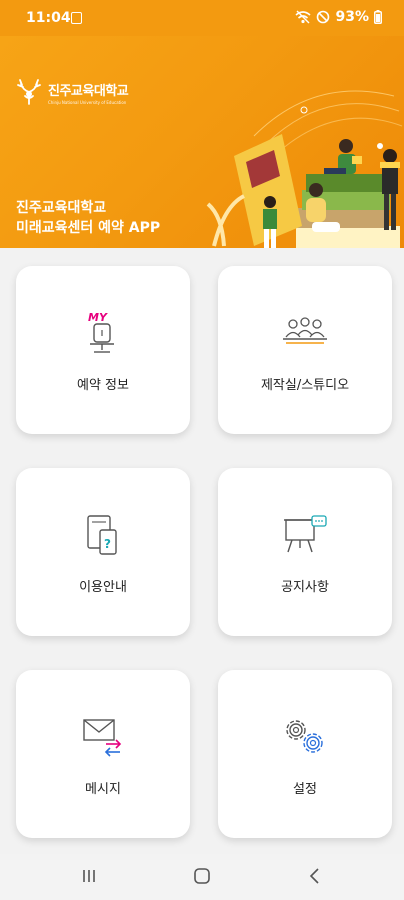 This screenshot has height=900, width=404. I want to click on do-not-disturb-icon, so click(323, 17).